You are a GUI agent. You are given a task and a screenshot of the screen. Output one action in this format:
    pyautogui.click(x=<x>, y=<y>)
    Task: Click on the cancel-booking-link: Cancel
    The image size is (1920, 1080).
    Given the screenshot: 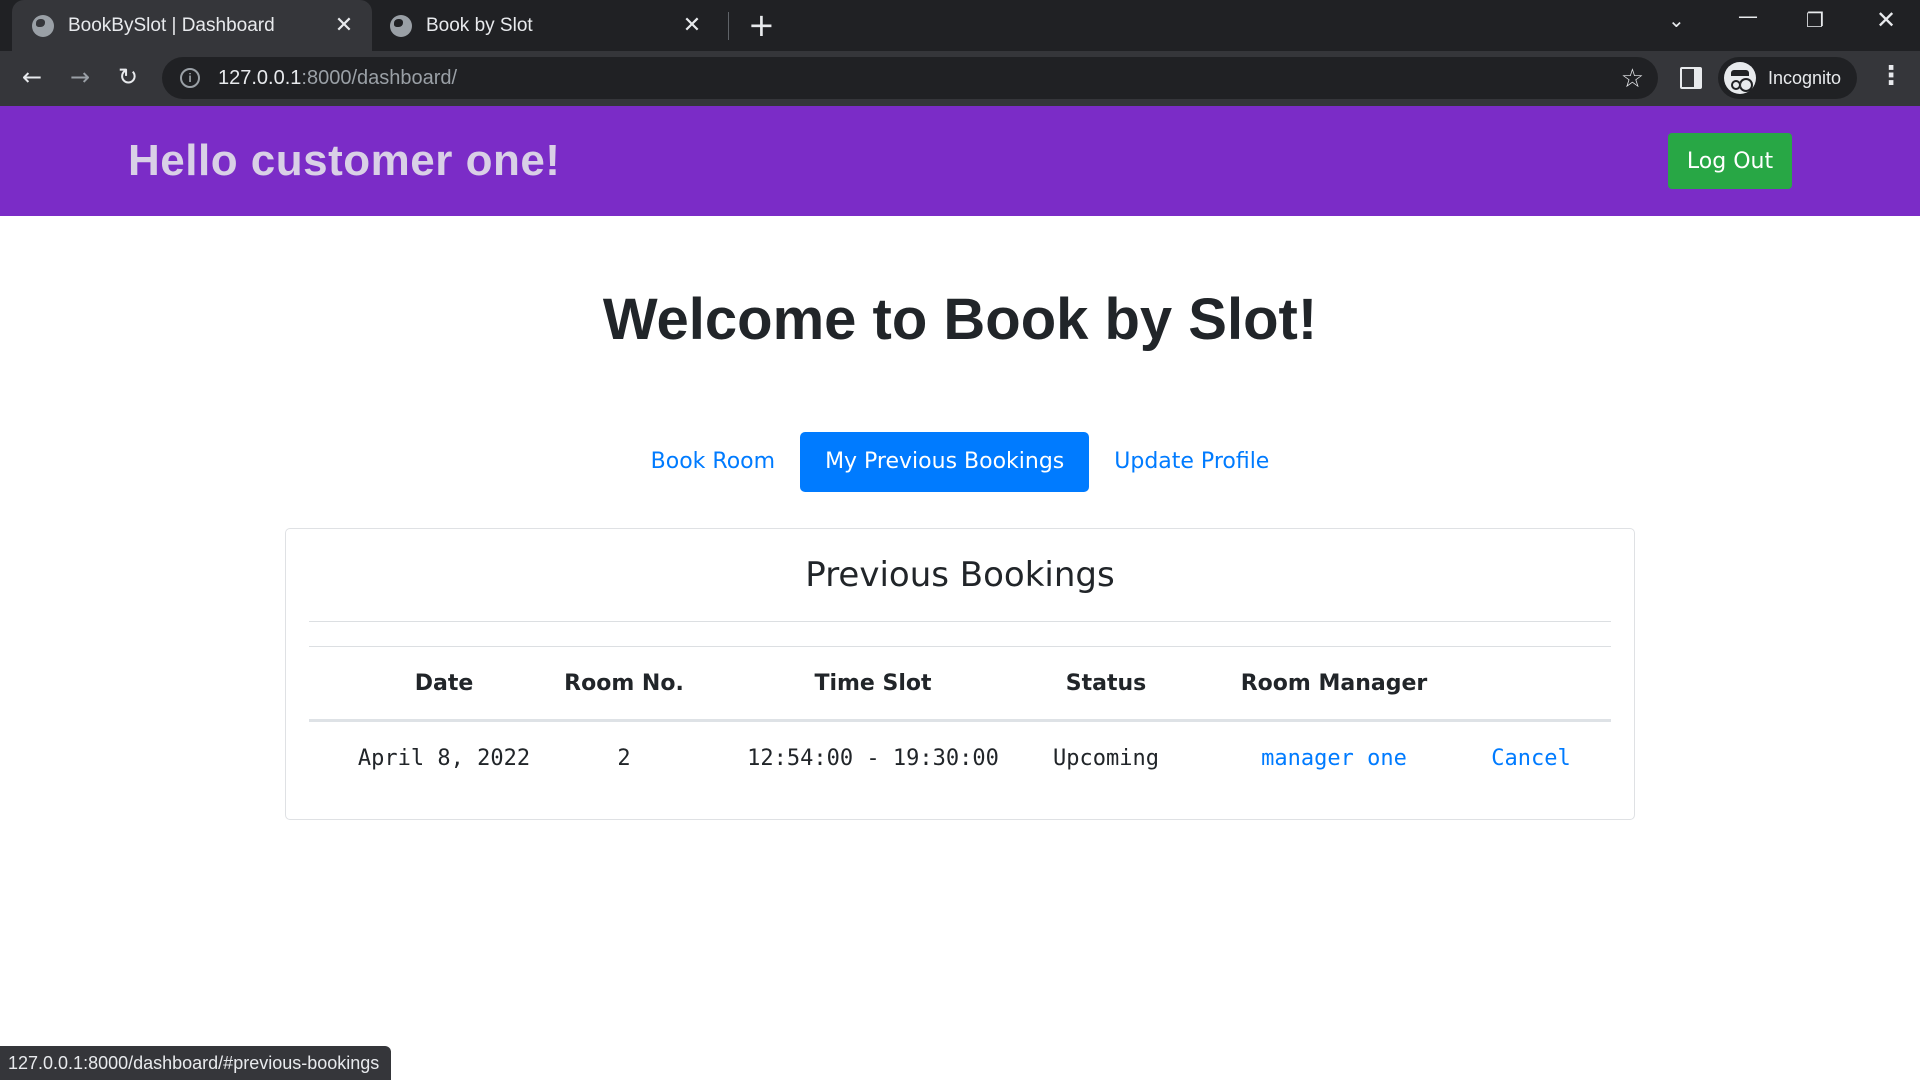 What is the action you would take?
    pyautogui.click(x=1531, y=758)
    